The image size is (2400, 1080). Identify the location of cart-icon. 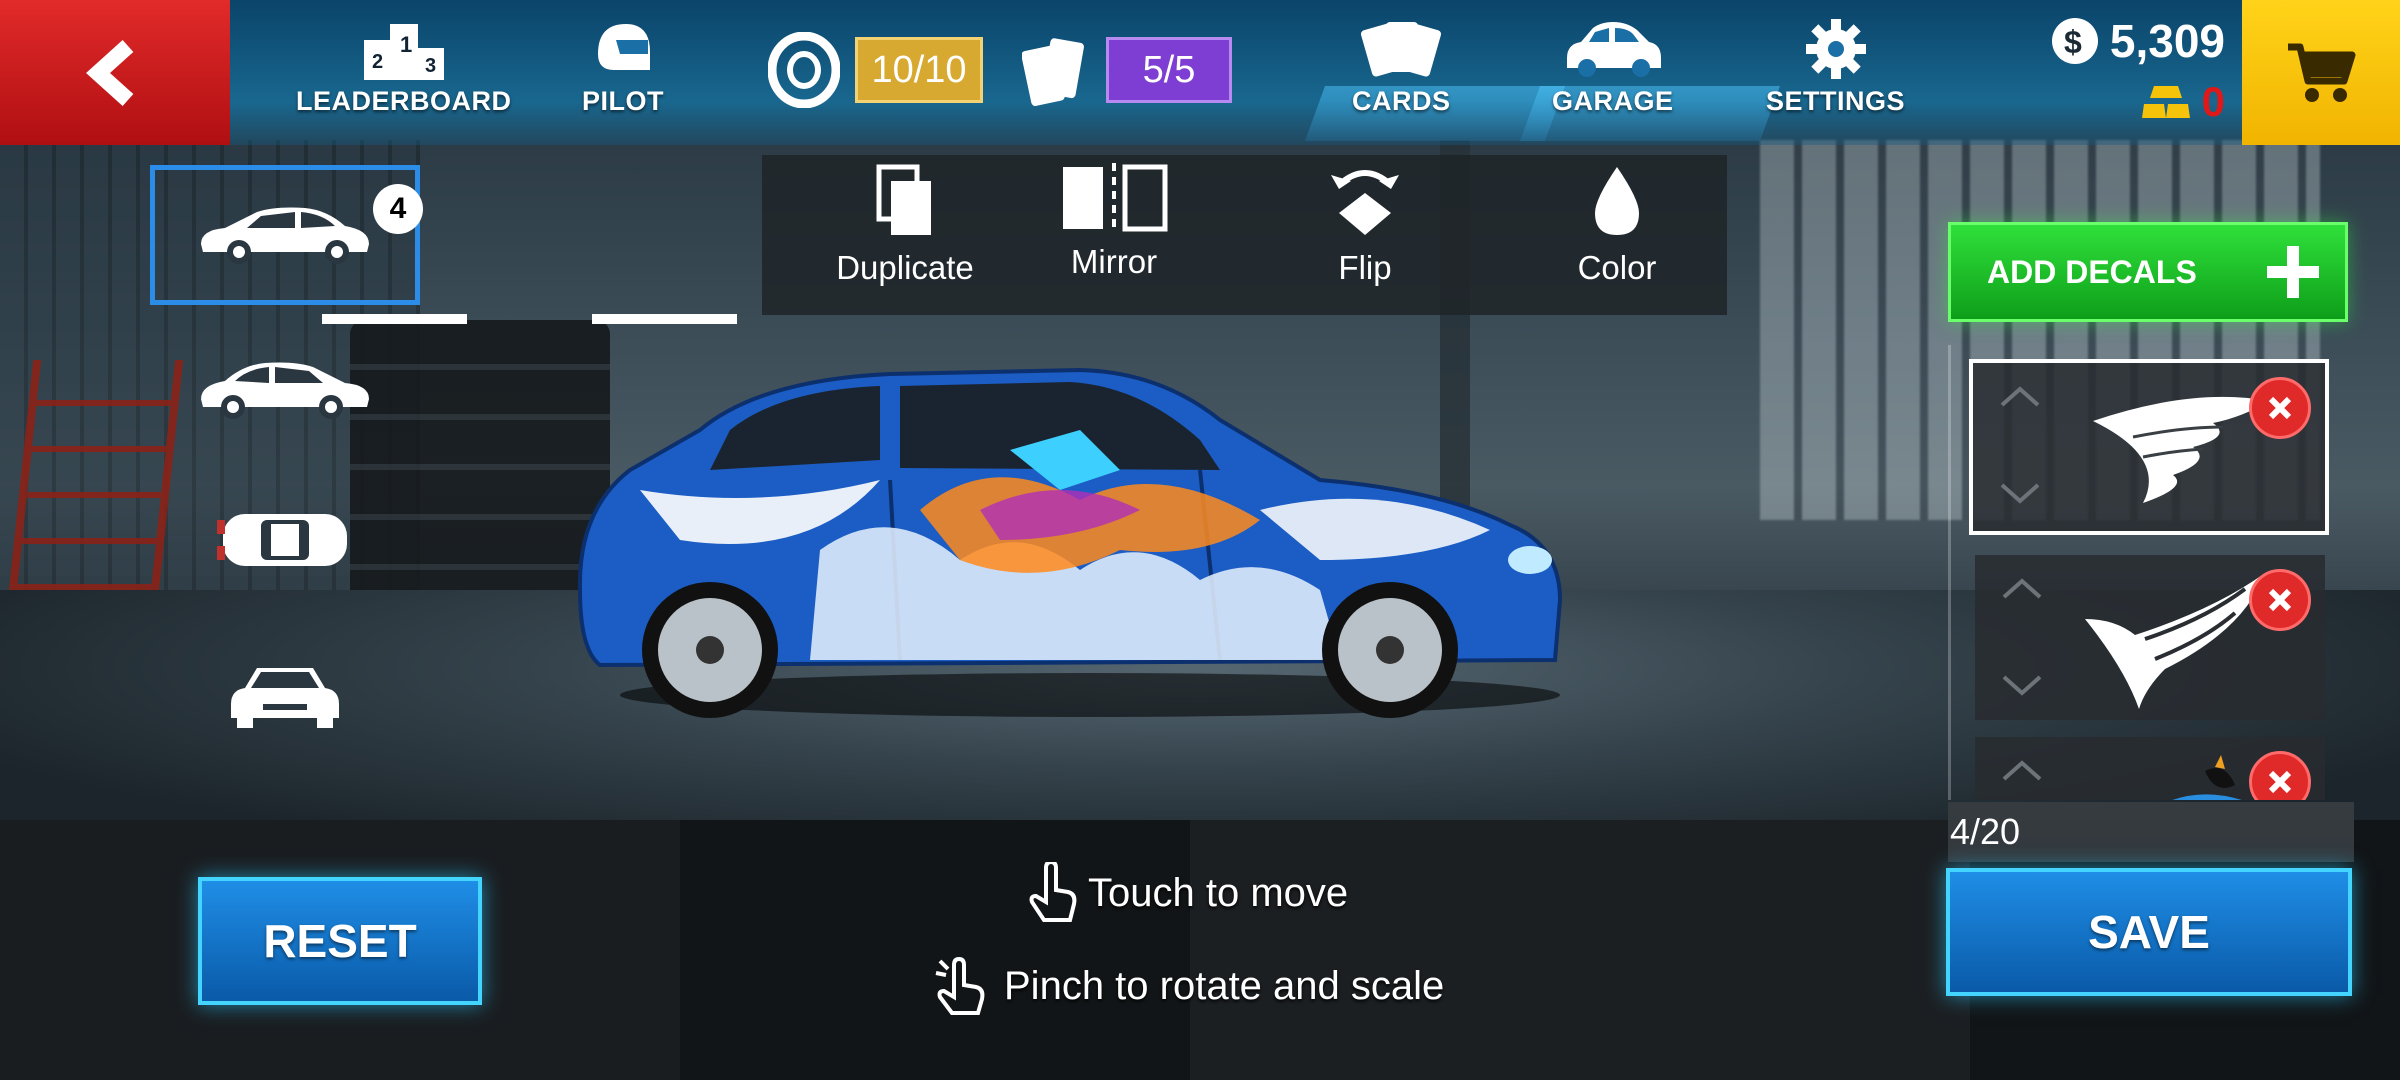
(2322, 72).